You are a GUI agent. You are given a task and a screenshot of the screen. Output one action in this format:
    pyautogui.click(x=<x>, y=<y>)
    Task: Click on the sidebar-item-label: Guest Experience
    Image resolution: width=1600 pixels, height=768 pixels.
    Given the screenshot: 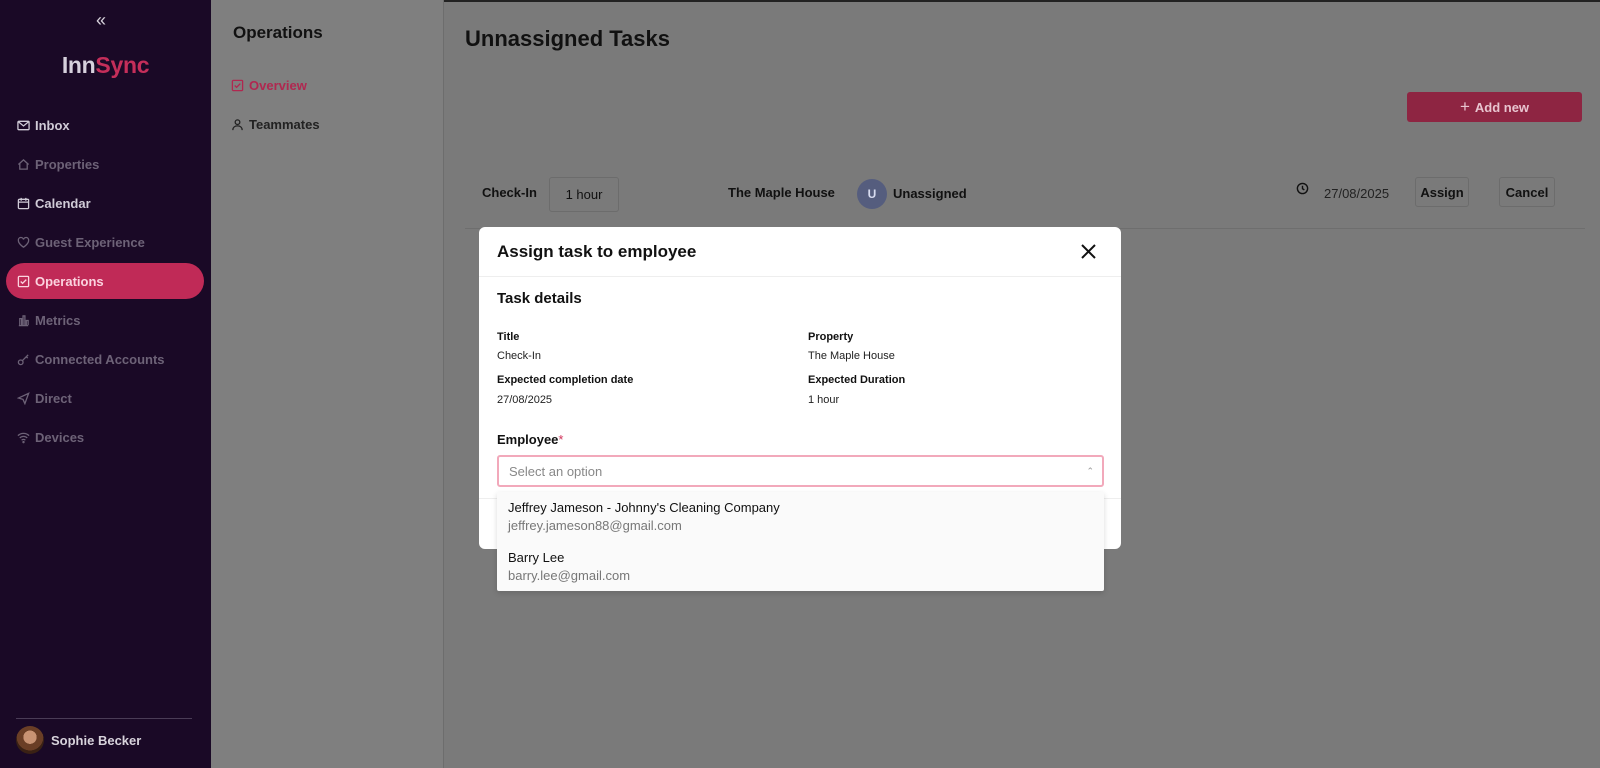 What is the action you would take?
    pyautogui.click(x=90, y=242)
    